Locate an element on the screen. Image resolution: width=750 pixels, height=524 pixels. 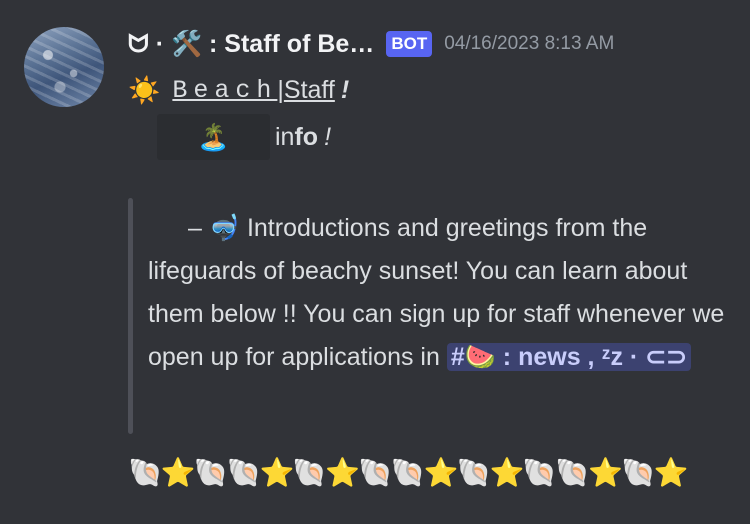
seashell-decoration: 🐚⭐🐚🐚⭐🐚⭐🐚🐚⭐🐚⭐🐚🐚⭐🐚⭐ is located at coordinates (408, 472).